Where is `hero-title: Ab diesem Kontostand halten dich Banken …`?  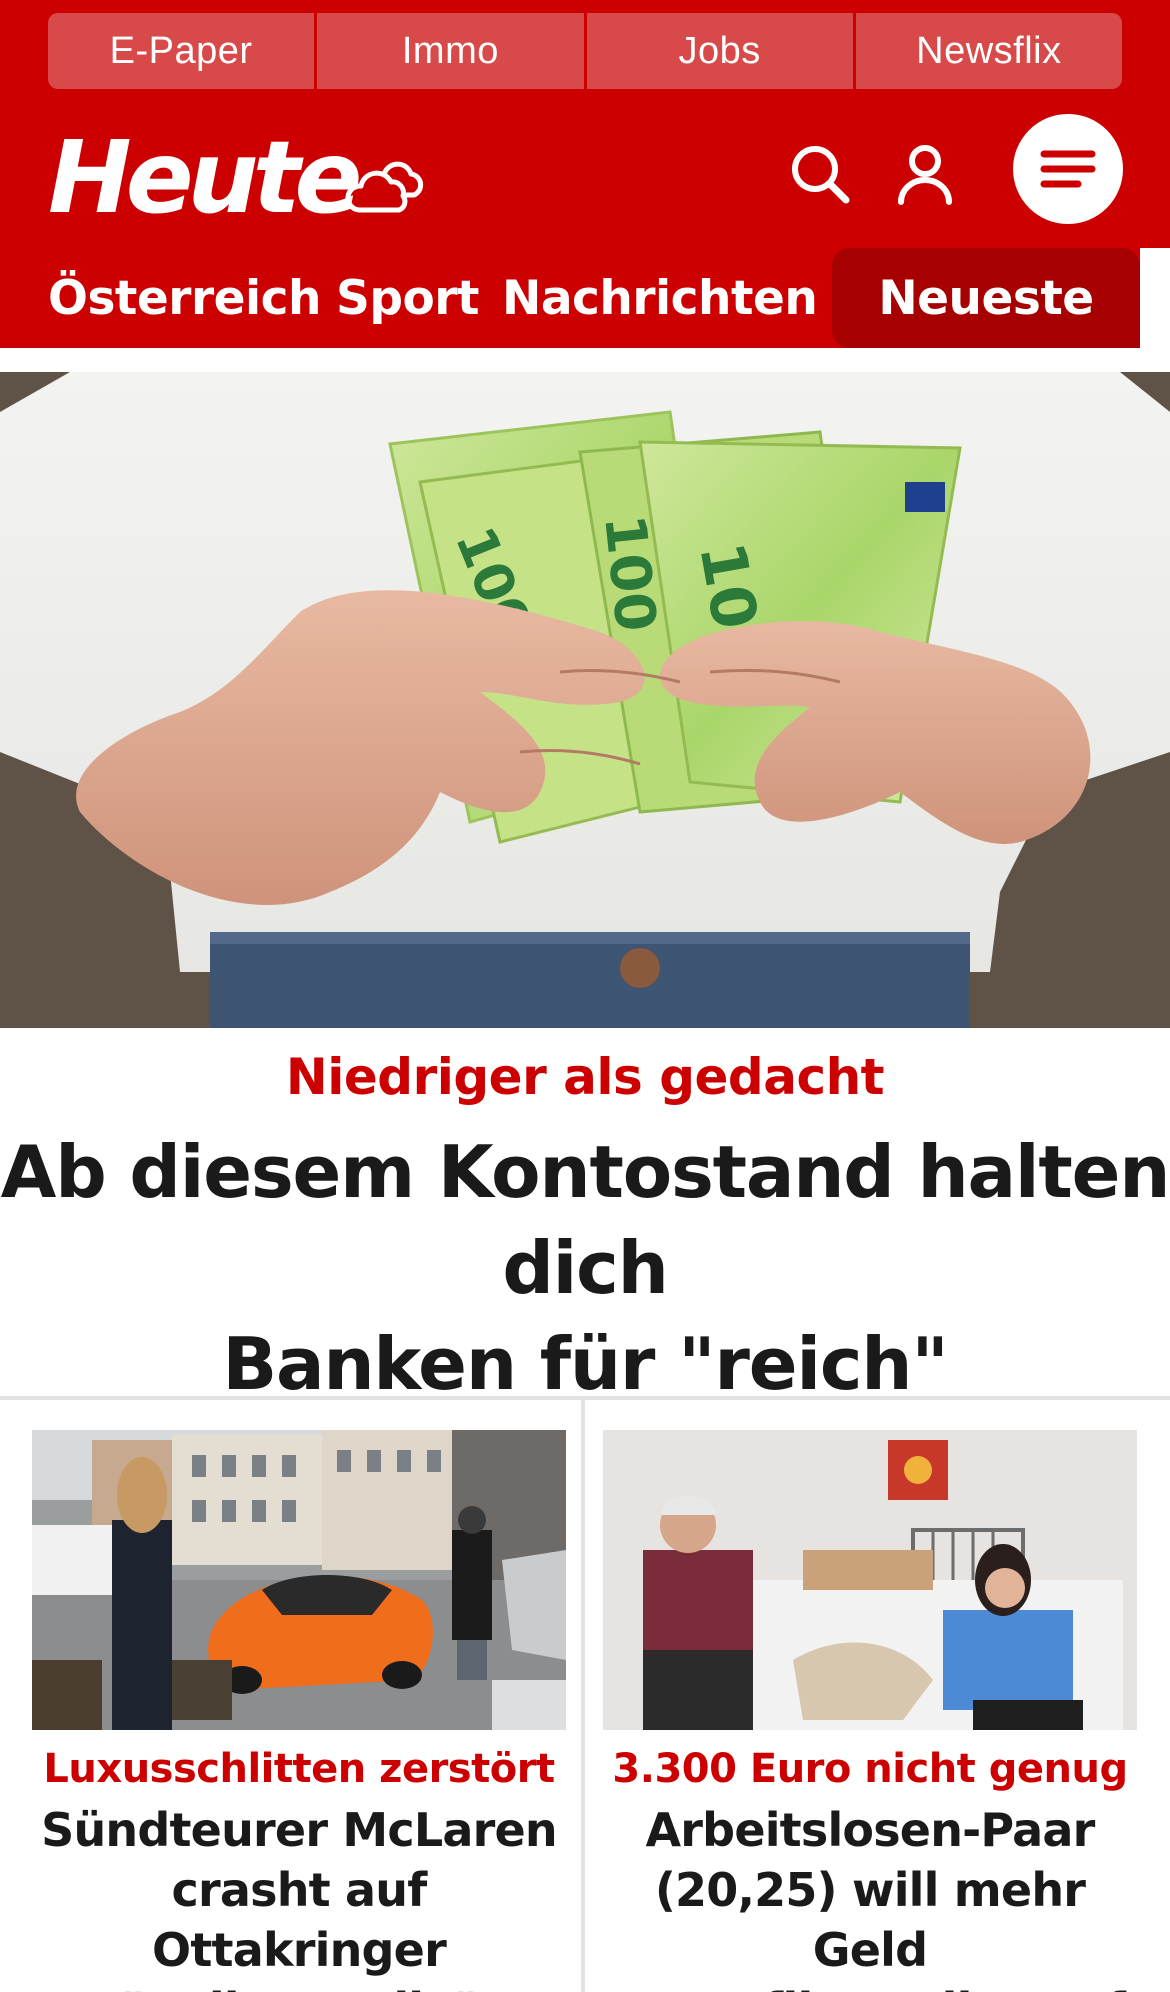
hero-title: Ab diesem Kontostand halten dich Banken … is located at coordinates (585, 1268).